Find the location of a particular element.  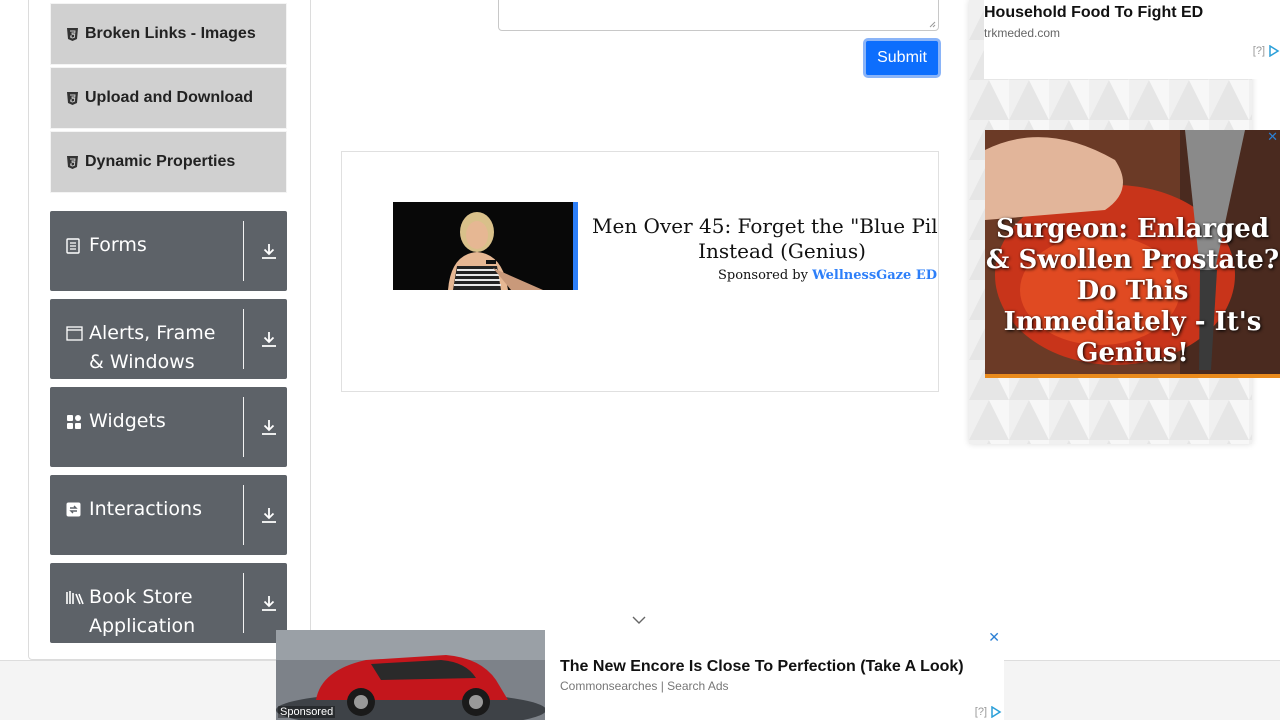

resize-handle-icon is located at coordinates (932, 24).